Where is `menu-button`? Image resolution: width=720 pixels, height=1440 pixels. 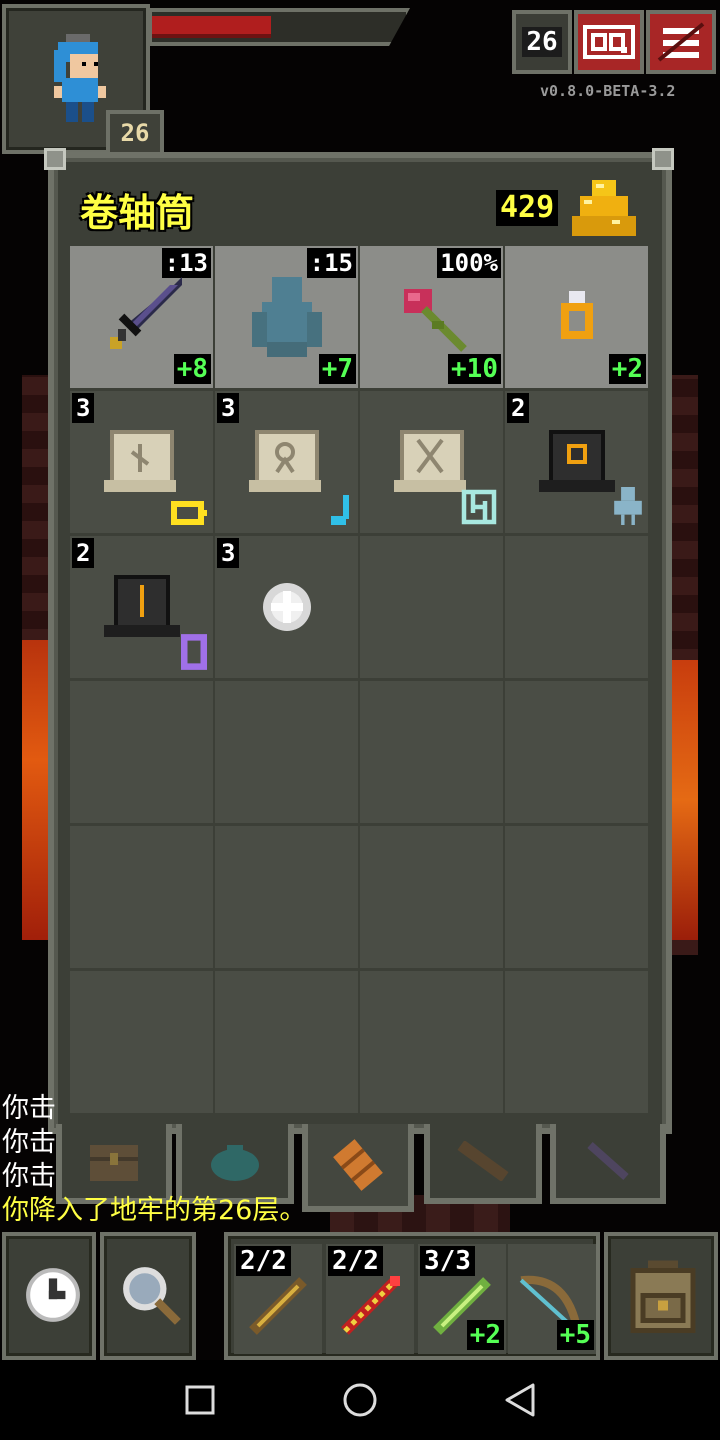
menu-button is located at coordinates (681, 42).